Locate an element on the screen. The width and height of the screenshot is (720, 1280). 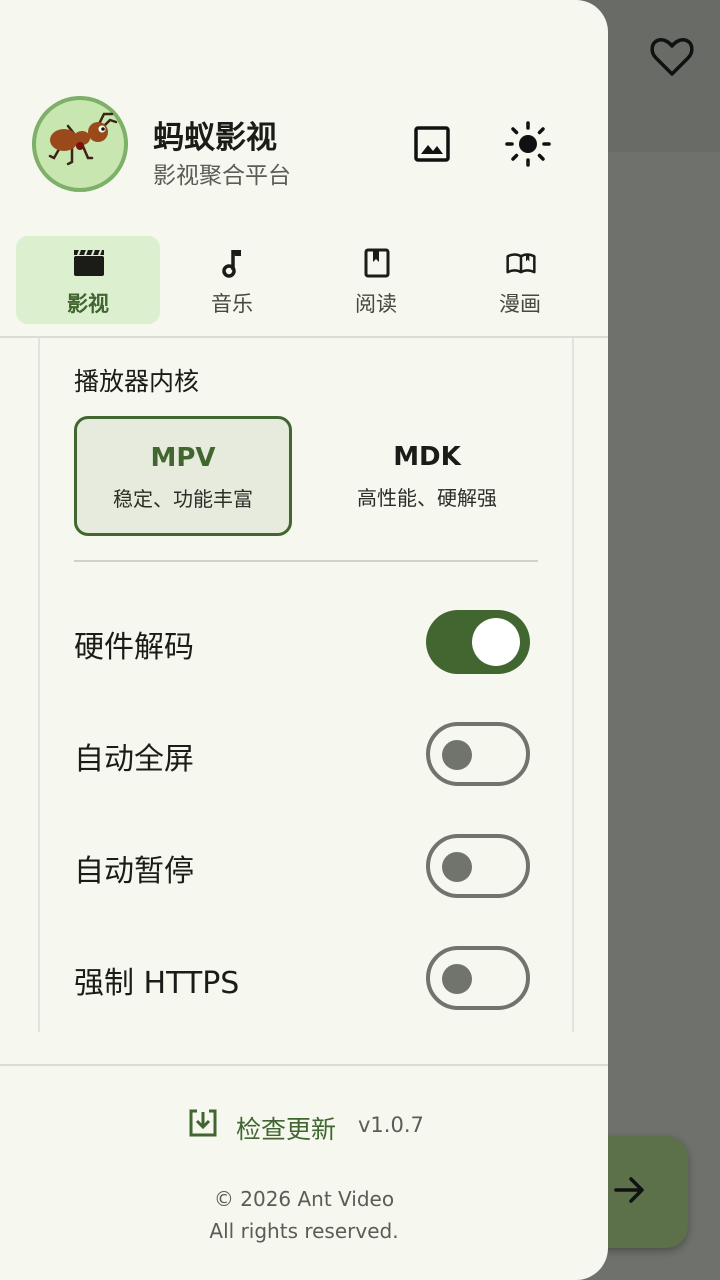
app-logo is located at coordinates (80, 144).